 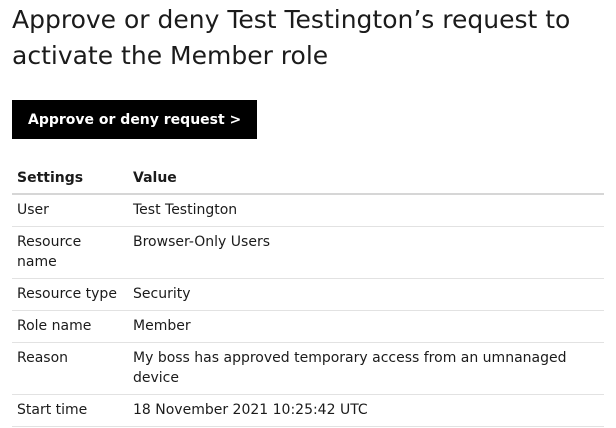 I want to click on table-header-row: Settings Value, so click(x=308, y=178).